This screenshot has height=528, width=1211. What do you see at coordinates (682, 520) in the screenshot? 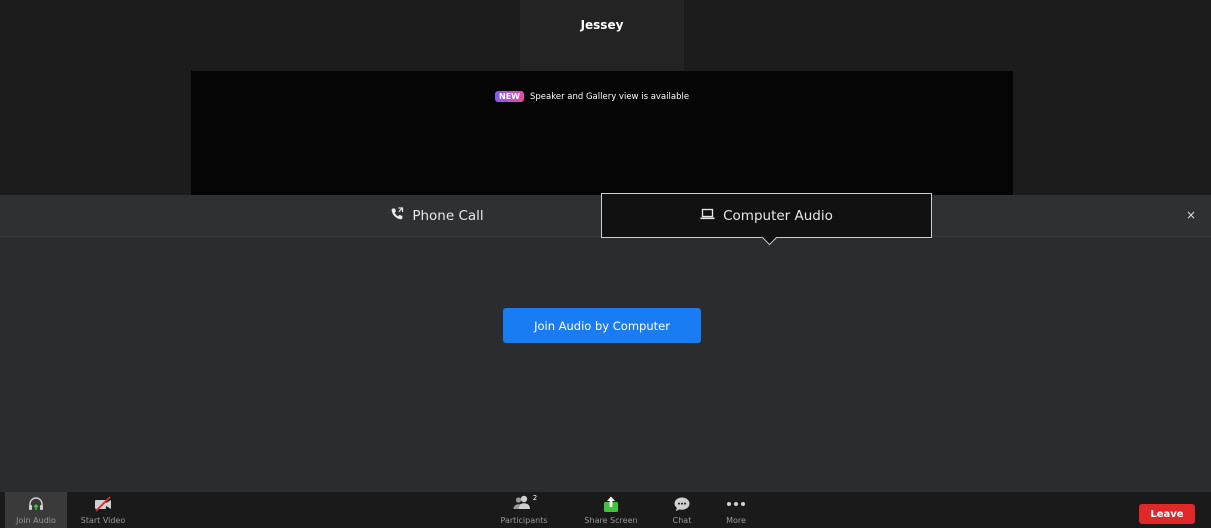
I see `chat-label: Chat` at bounding box center [682, 520].